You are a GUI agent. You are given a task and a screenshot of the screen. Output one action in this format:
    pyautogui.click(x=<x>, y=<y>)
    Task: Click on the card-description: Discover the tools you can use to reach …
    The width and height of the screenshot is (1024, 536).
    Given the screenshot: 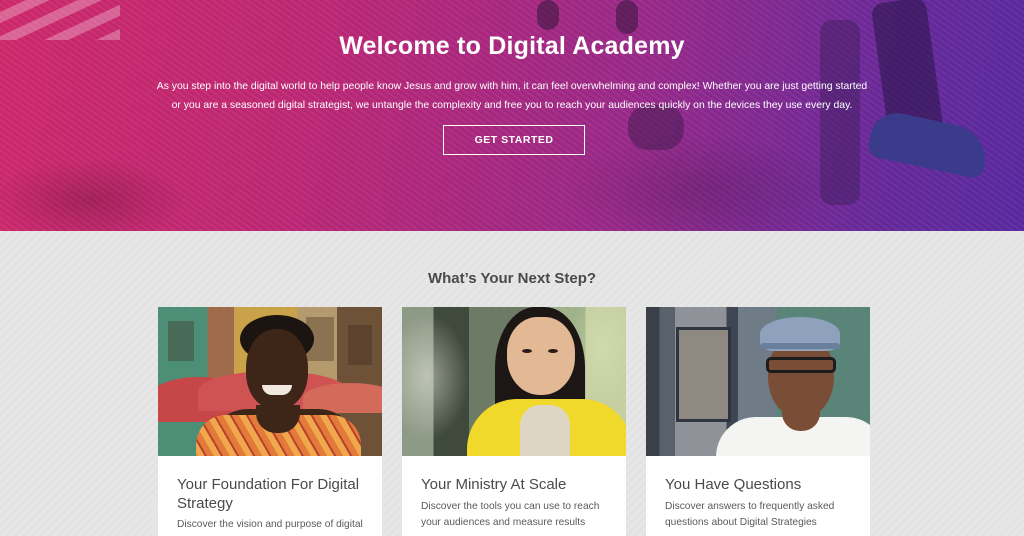 What is the action you would take?
    pyautogui.click(x=510, y=514)
    